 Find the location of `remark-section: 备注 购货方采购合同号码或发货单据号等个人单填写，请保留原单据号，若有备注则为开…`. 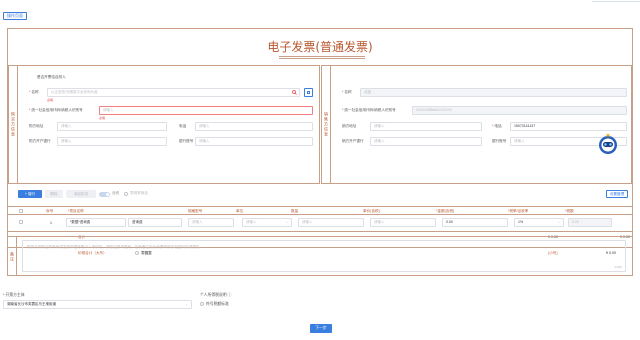

remark-section: 备注 购货方采购合同号码或发货单据号等个人单填写，请保留原单据号，若有备注则为开… is located at coordinates (320, 256).